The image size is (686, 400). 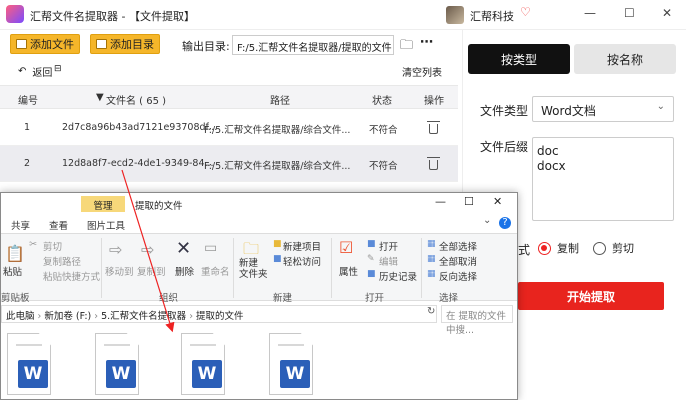 I want to click on mode-copy-label: 复制, so click(x=568, y=248).